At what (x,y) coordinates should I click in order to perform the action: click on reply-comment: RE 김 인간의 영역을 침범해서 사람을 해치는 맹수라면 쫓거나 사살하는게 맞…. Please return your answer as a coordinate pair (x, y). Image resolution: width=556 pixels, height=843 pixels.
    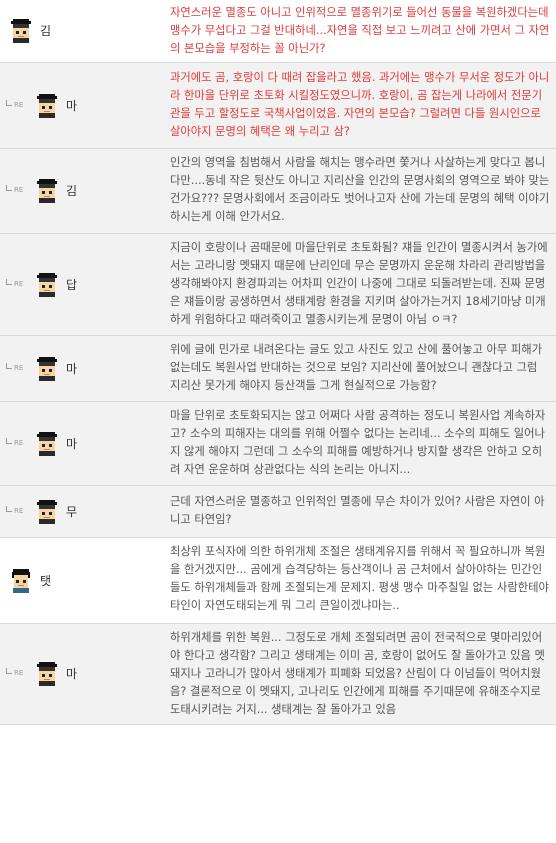
    Looking at the image, I should click on (278, 191).